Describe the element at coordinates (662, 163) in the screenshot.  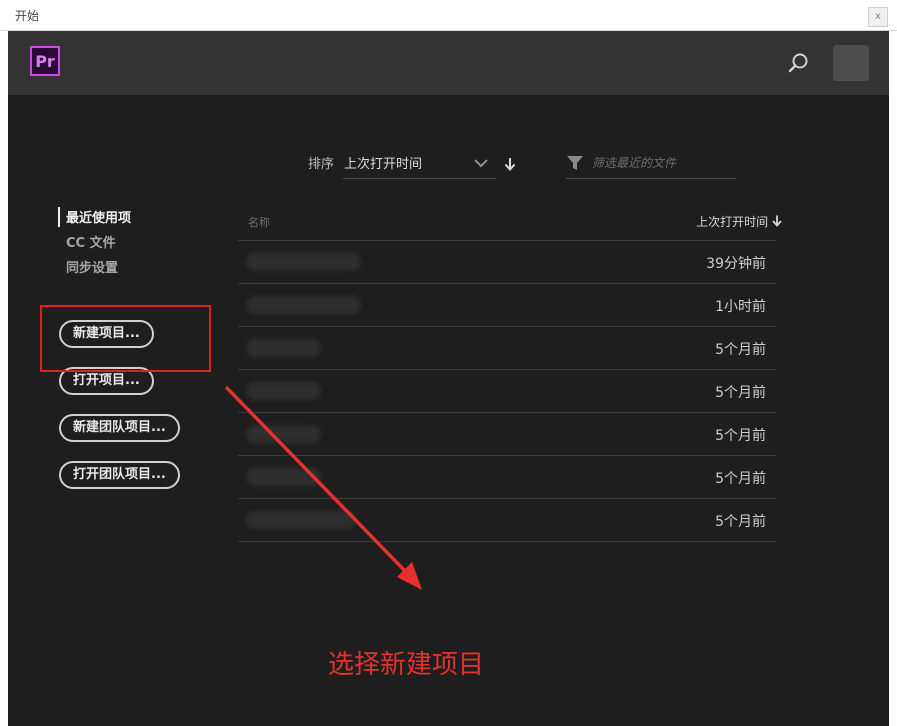
I see `filter-input` at that location.